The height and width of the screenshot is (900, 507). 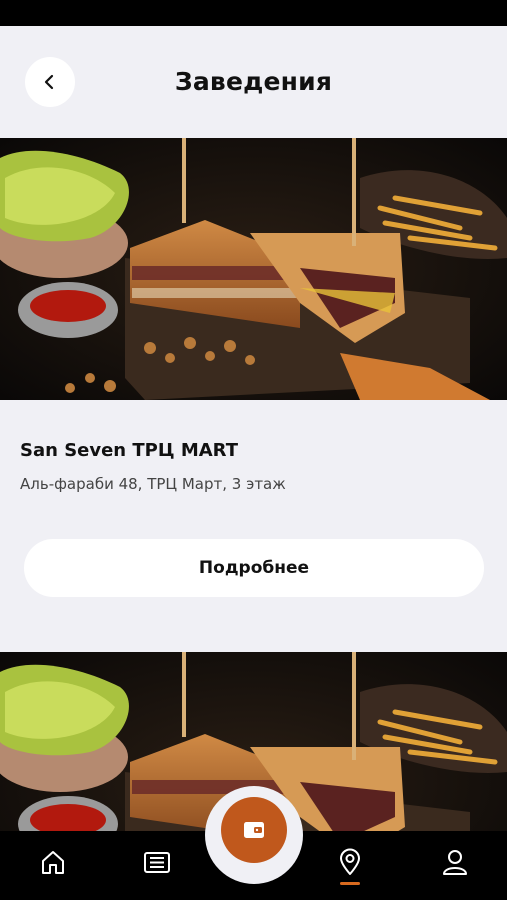 I want to click on nav-profile, so click(x=455, y=862).